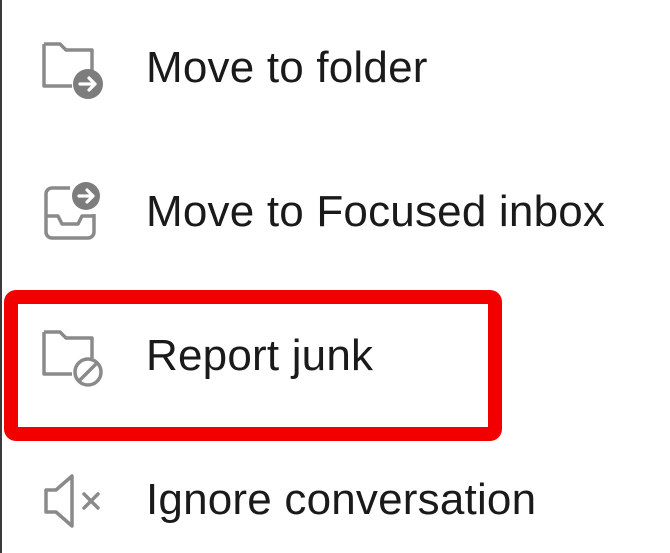 The width and height of the screenshot is (670, 553). What do you see at coordinates (376, 211) in the screenshot?
I see `menu-item-label: Move to Focused inbox` at bounding box center [376, 211].